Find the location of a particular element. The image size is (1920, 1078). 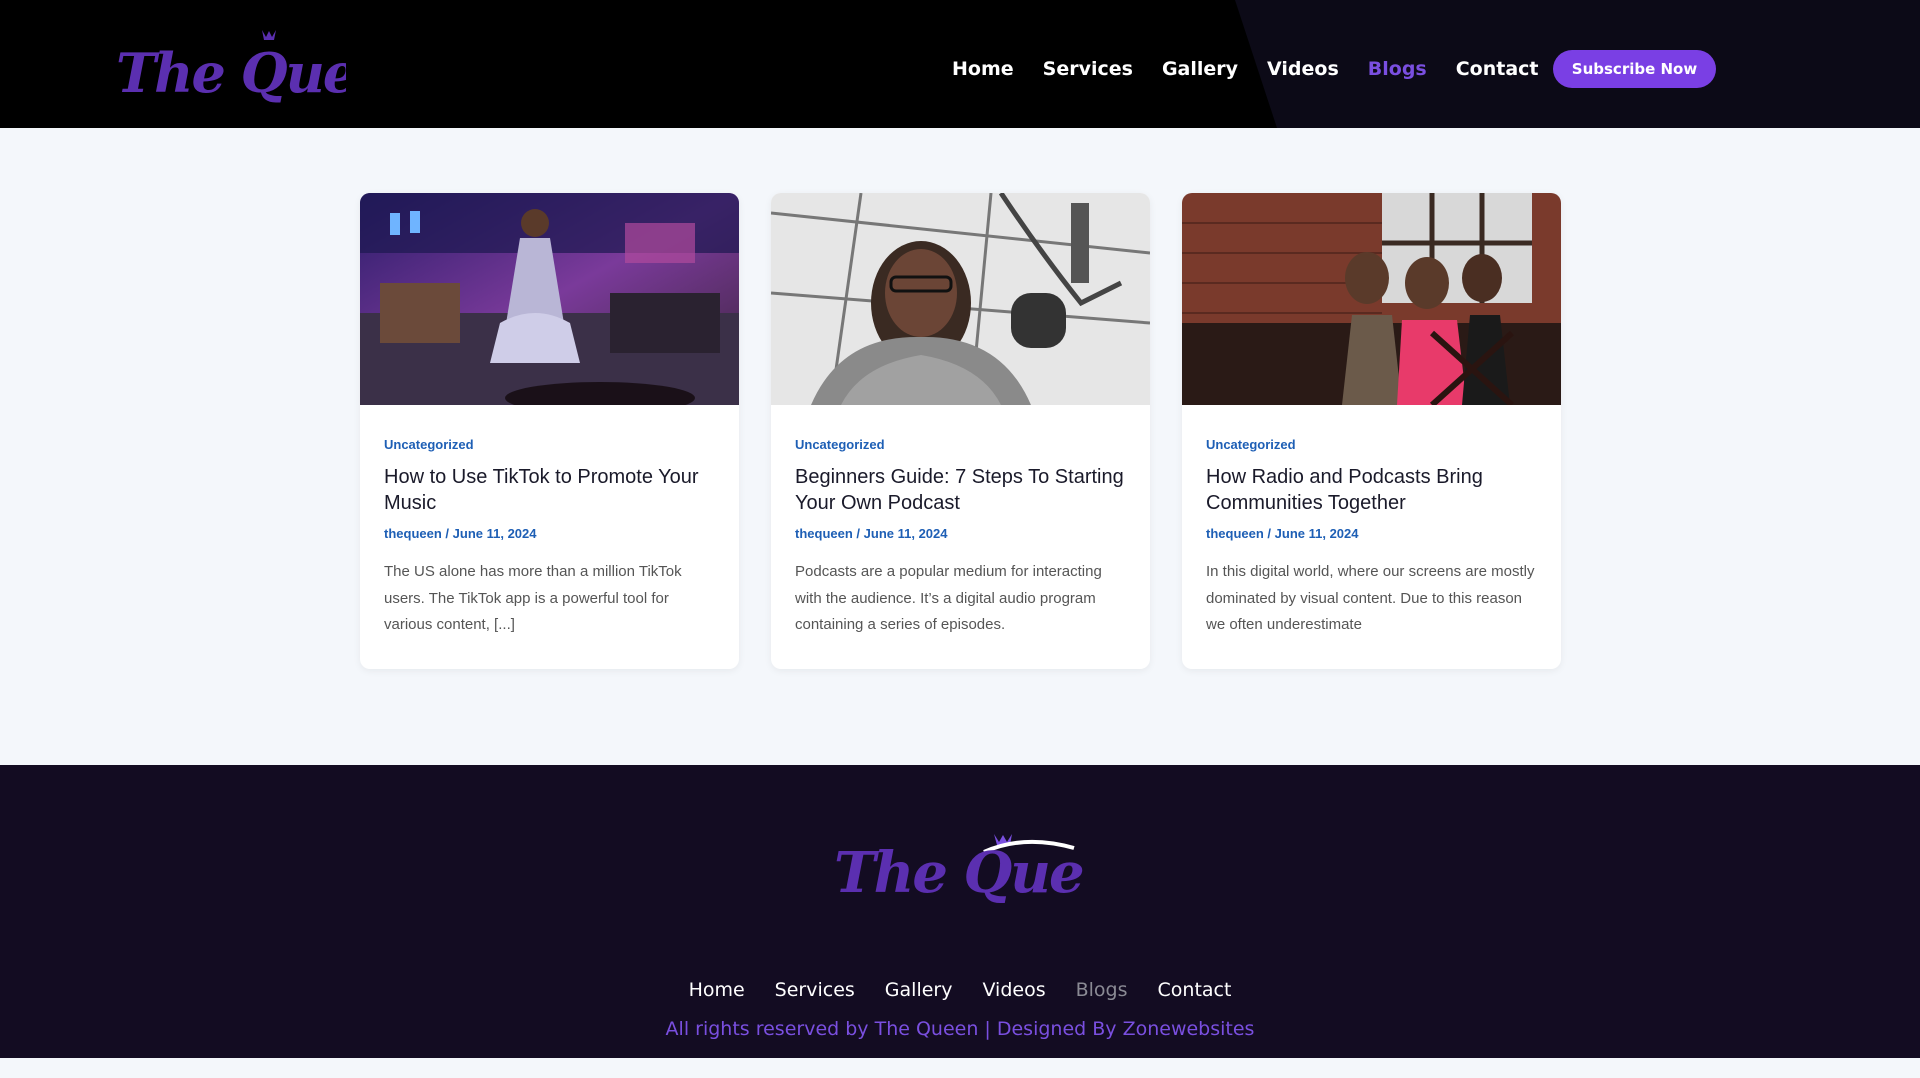

footer-logo: The Queen is located at coordinates (959, 869).